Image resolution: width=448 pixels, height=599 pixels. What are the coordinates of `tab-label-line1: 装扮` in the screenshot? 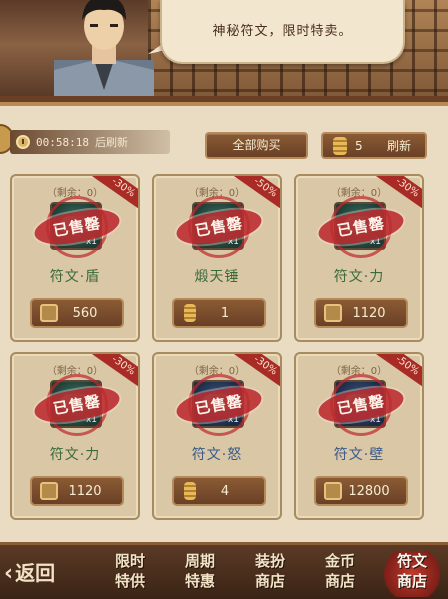 It's located at (269, 561).